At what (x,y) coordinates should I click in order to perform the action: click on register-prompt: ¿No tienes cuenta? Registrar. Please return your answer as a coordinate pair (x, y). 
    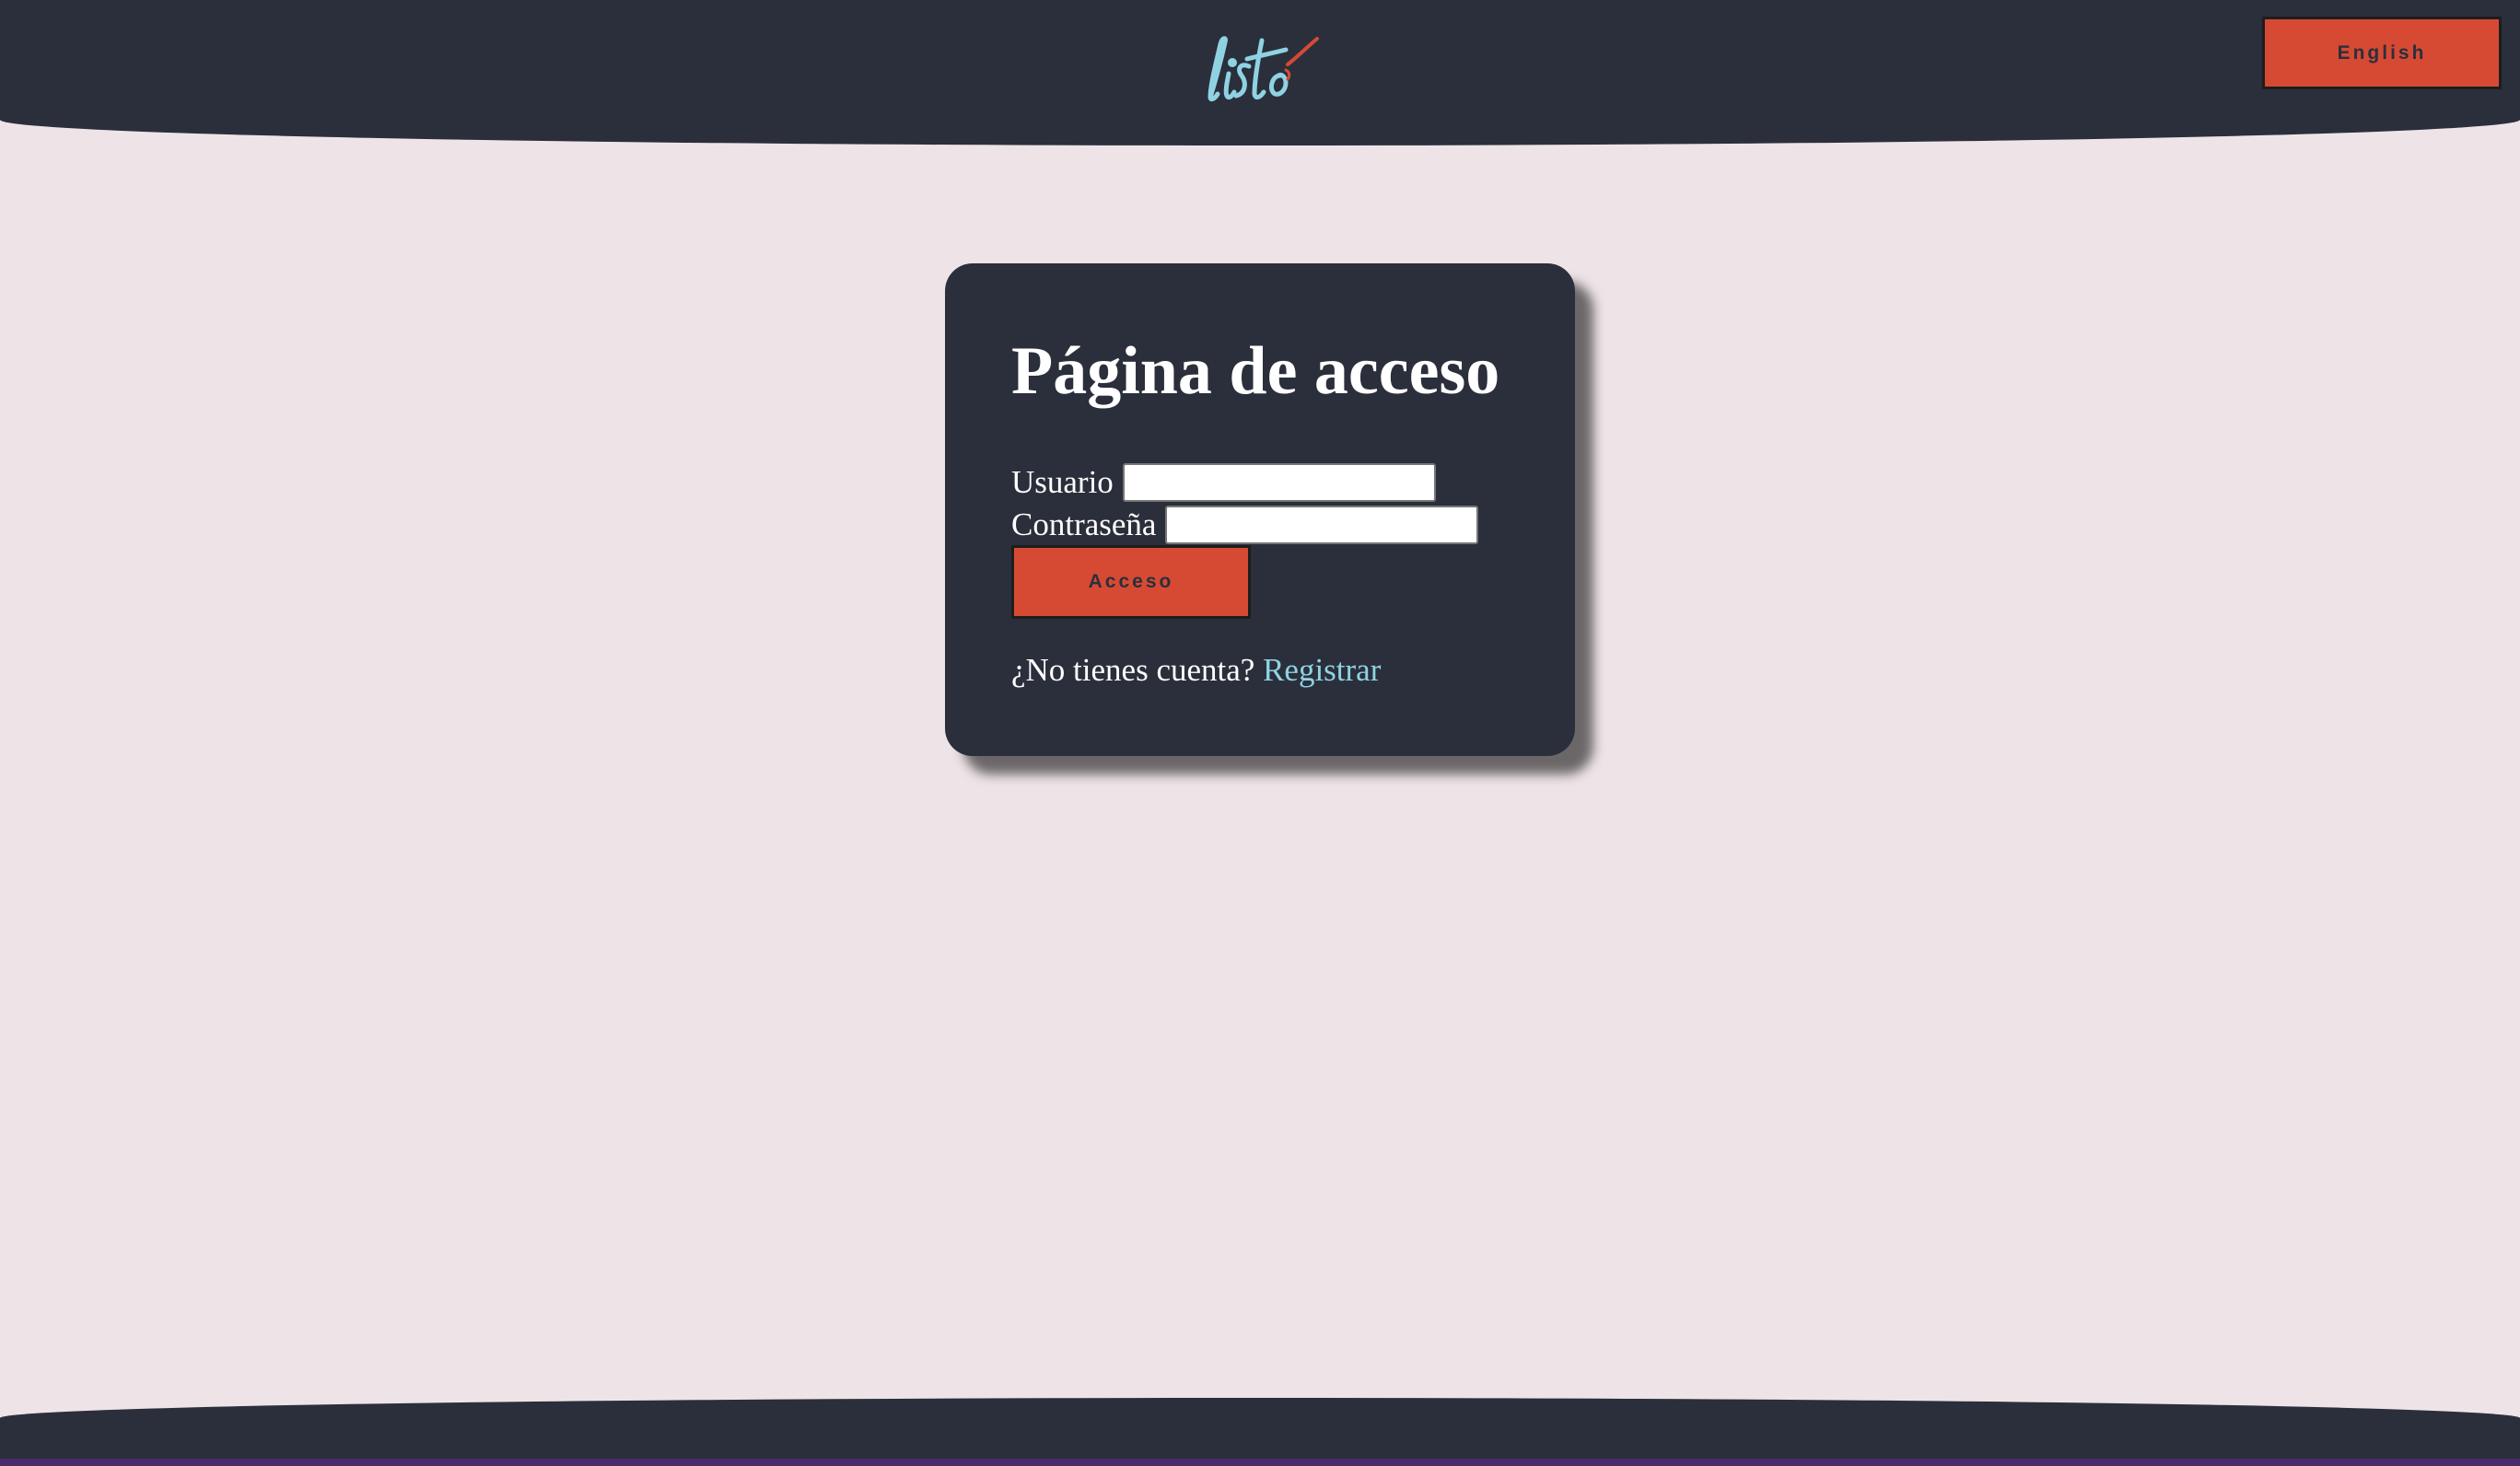
    Looking at the image, I should click on (1196, 671).